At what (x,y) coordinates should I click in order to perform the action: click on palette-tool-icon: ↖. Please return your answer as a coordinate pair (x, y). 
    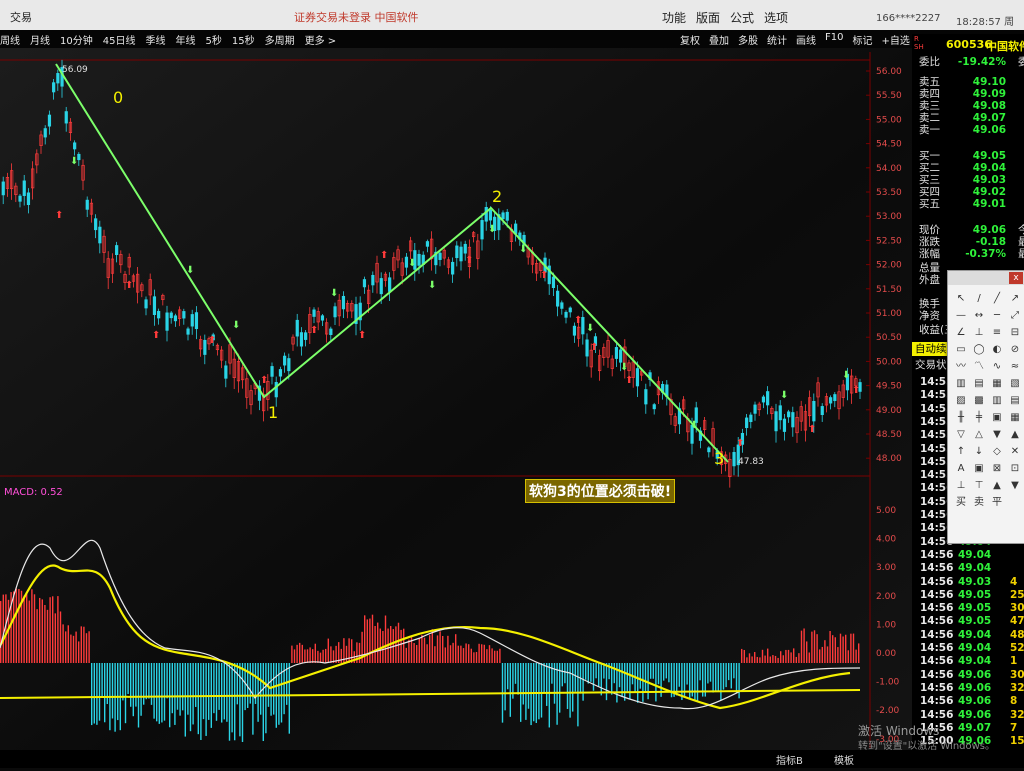
    Looking at the image, I should click on (961, 299).